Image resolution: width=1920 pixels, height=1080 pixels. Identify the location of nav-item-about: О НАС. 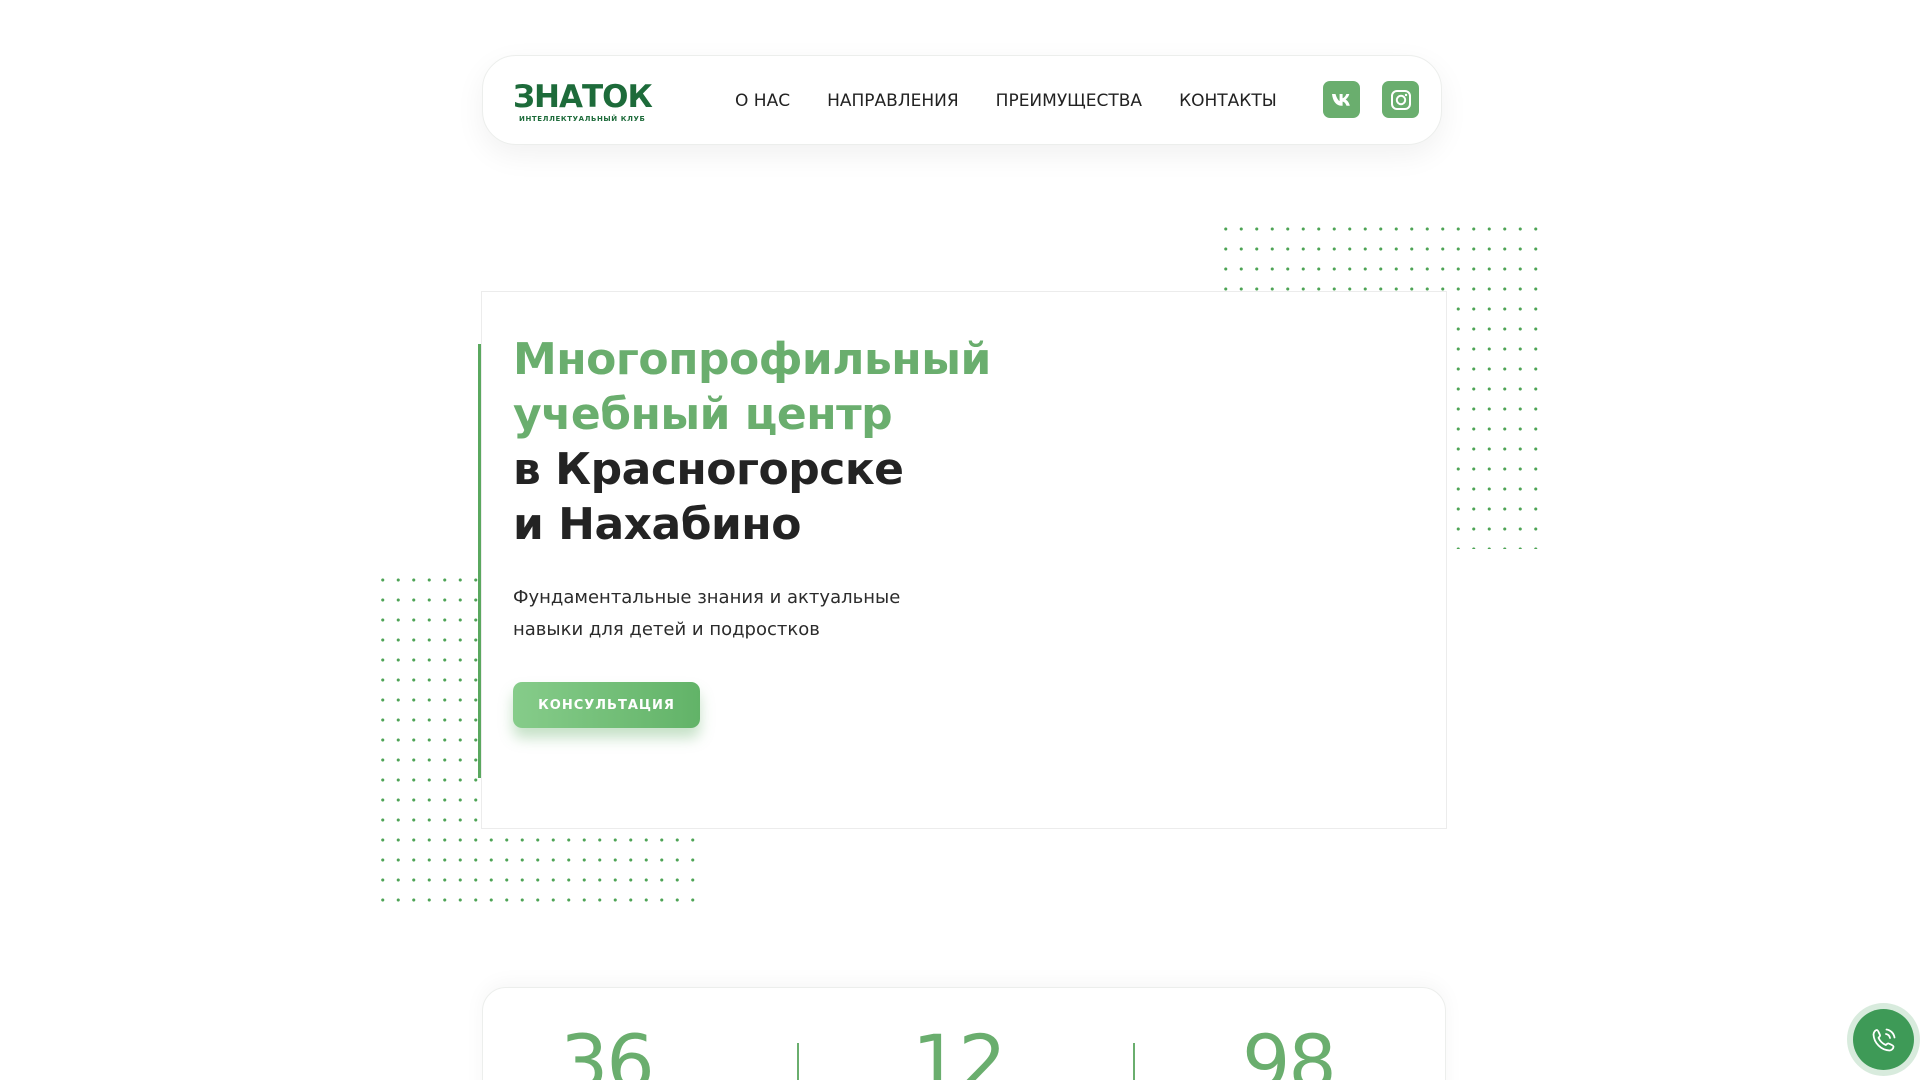
(762, 101).